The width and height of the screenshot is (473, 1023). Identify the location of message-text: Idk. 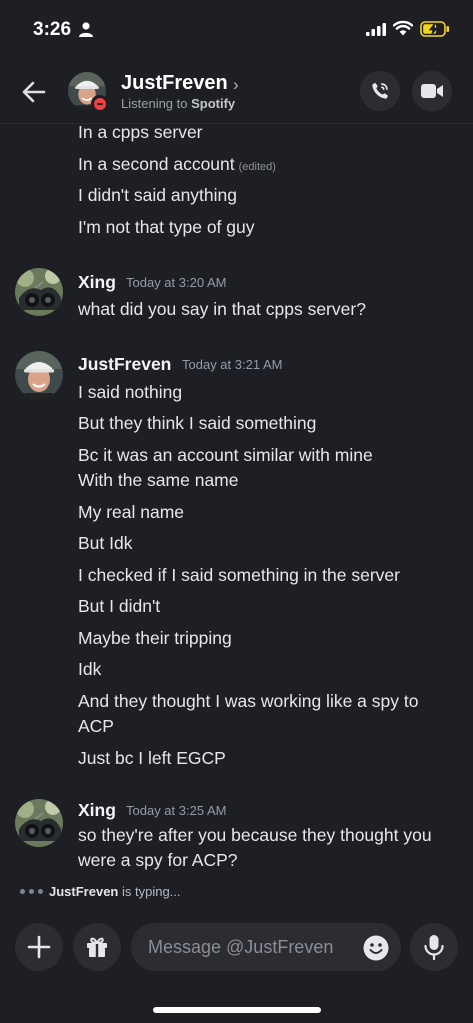
(90, 669).